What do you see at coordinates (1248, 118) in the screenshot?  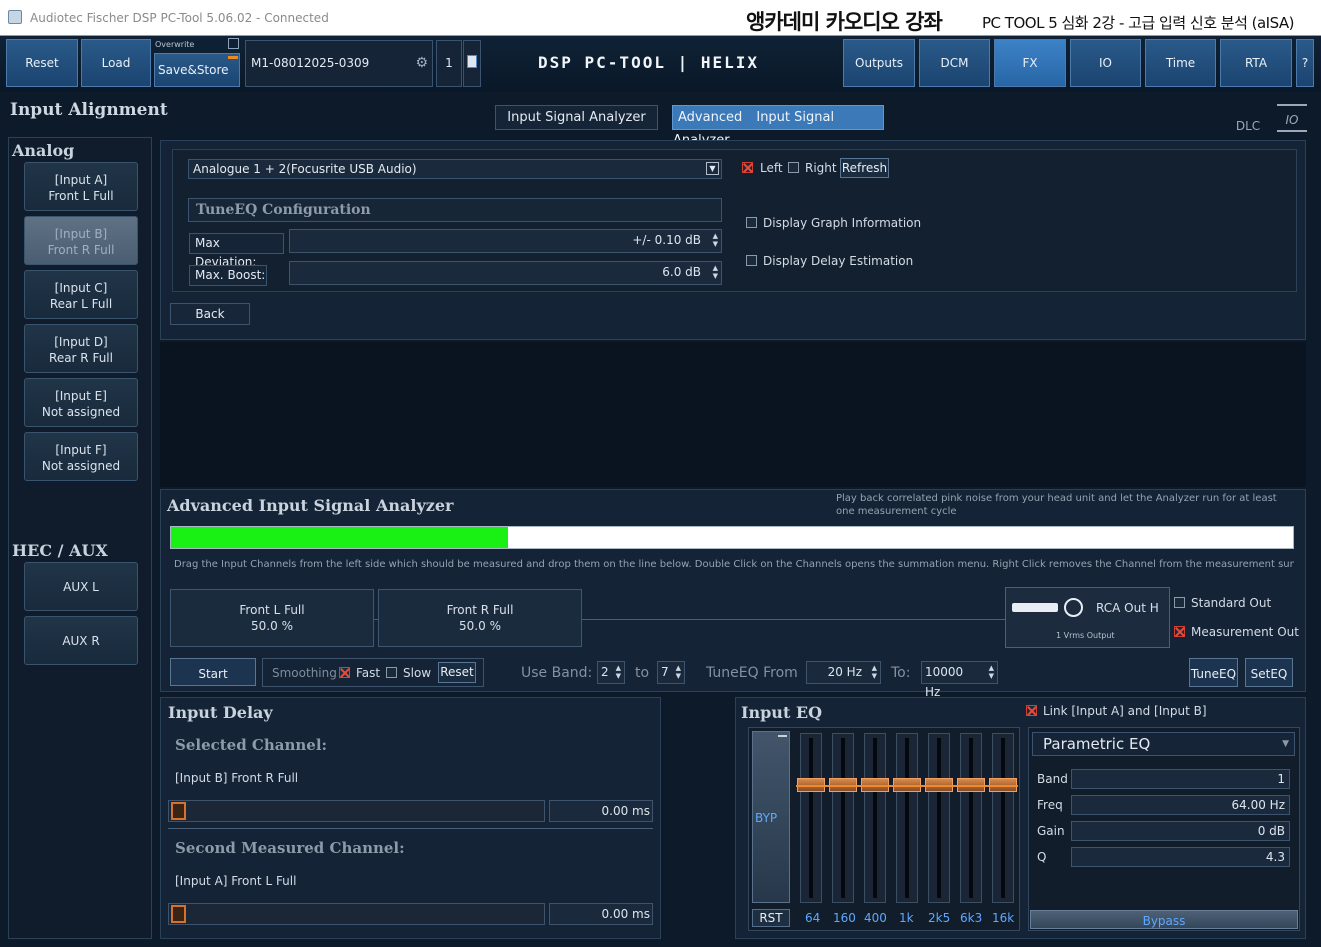 I see `dlc-icon: DLC` at bounding box center [1248, 118].